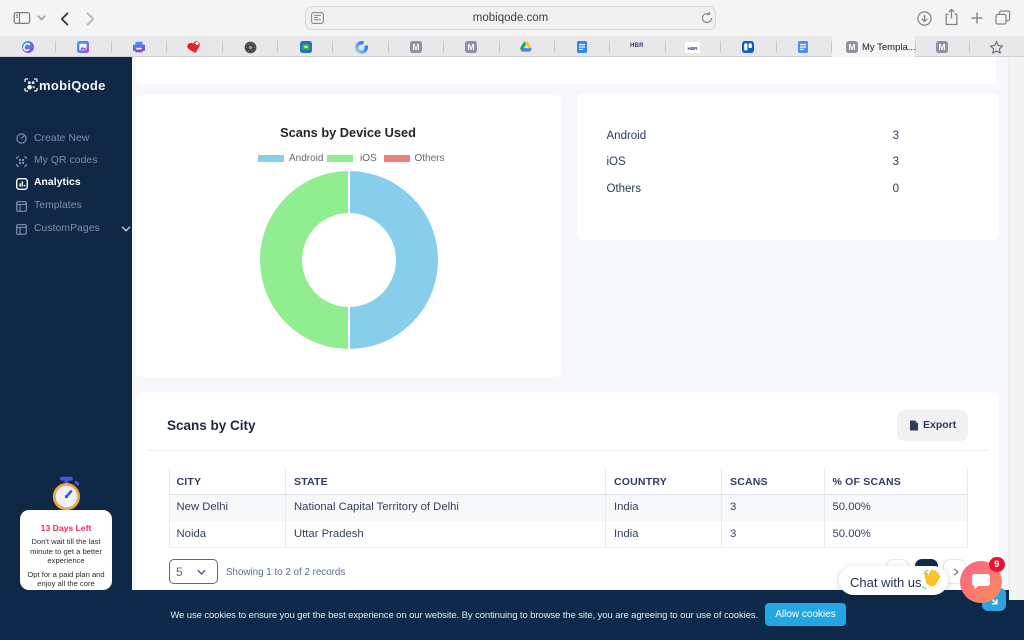 This screenshot has width=1024, height=640. Describe the element at coordinates (693, 47) in the screenshot. I see `svg-text: HBR` at that location.